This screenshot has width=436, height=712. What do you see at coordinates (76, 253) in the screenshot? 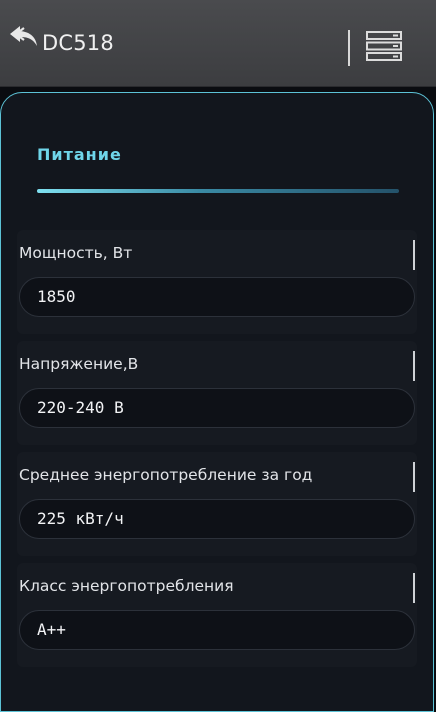
I see `field-label: Мощность, Вт` at bounding box center [76, 253].